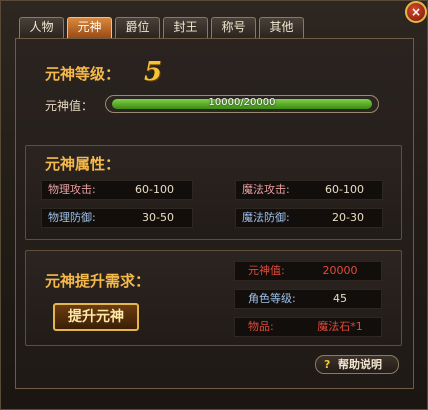 The height and width of the screenshot is (410, 428). Describe the element at coordinates (153, 72) in the screenshot. I see `level-value: 5` at that location.